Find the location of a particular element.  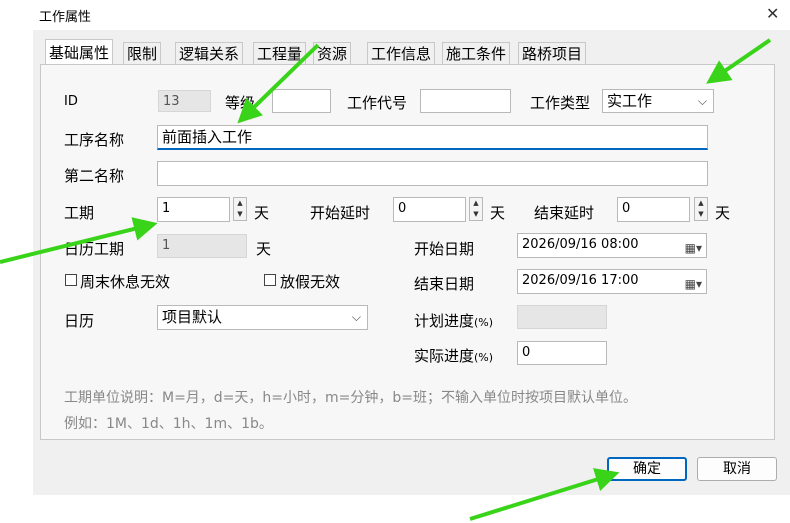

arrow-type is located at coordinates (739, 61).